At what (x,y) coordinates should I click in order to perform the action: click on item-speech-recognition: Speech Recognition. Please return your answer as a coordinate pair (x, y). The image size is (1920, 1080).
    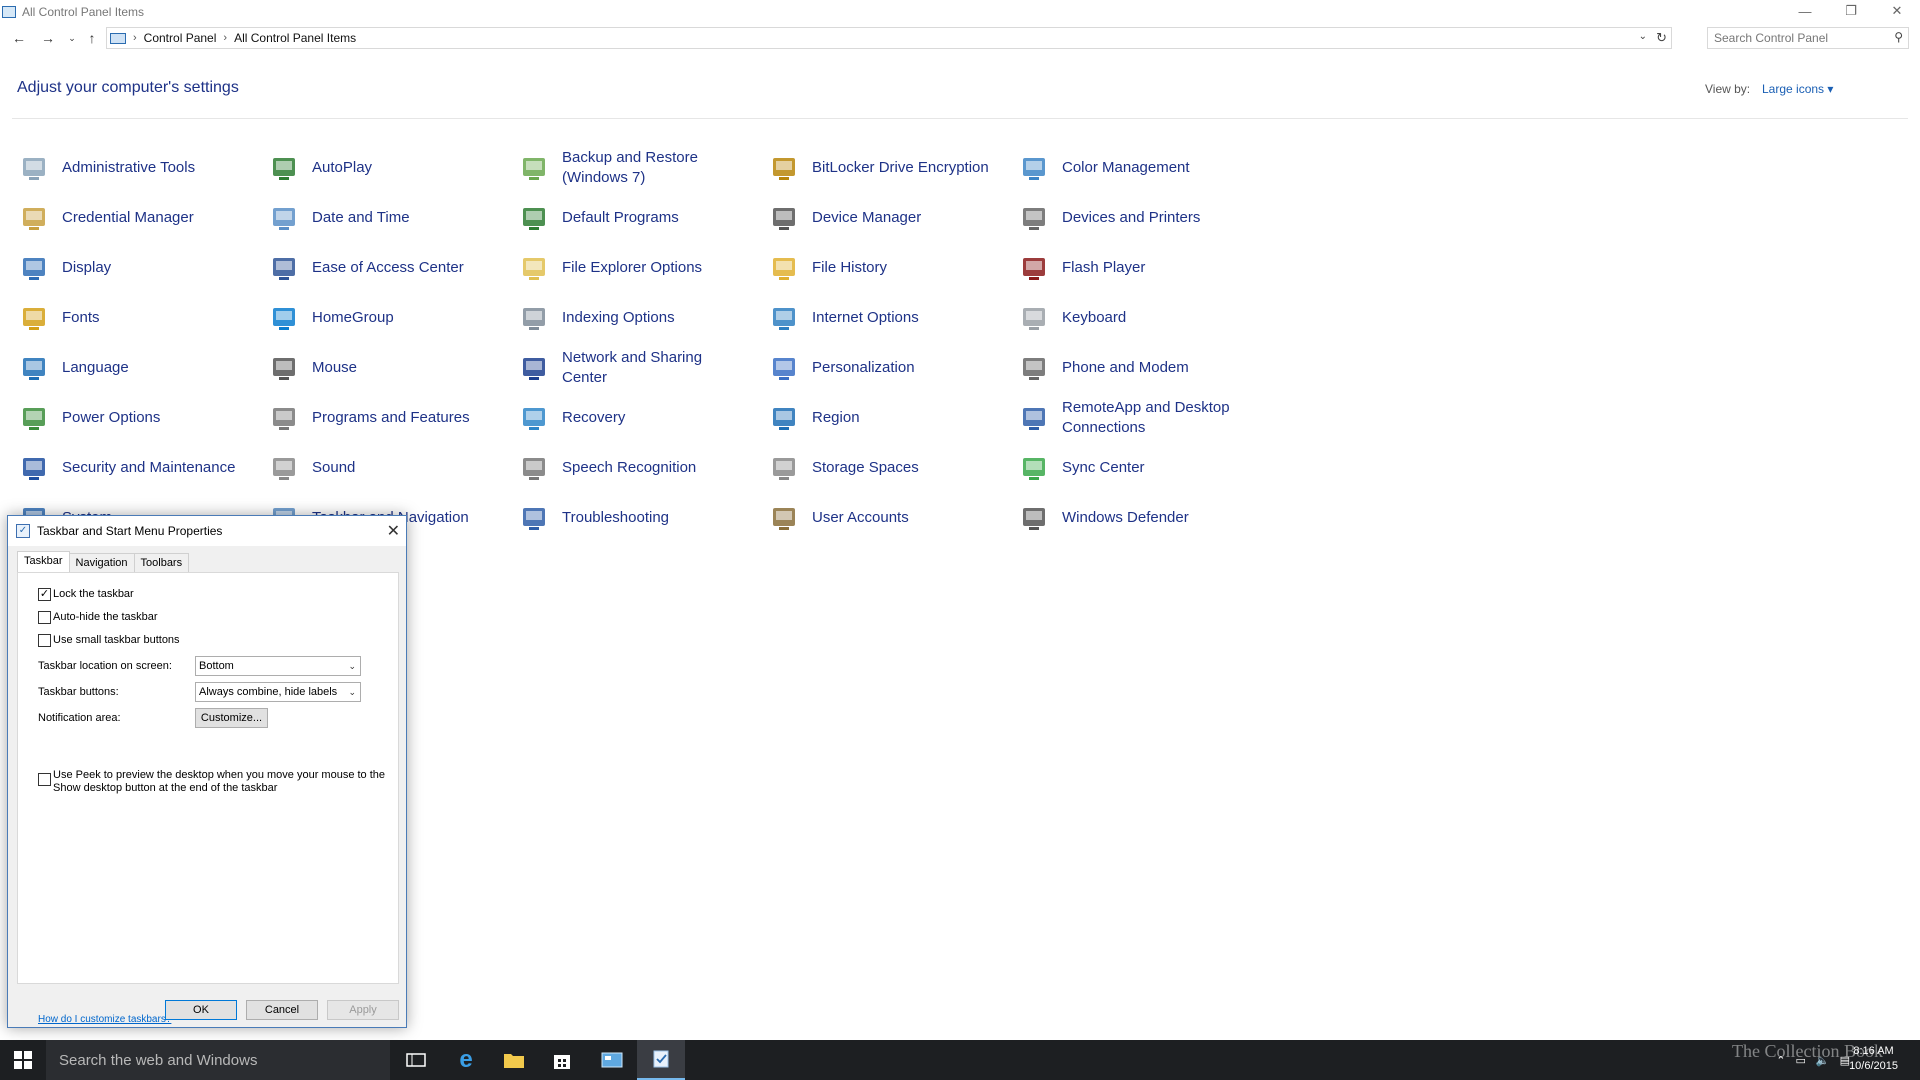
    Looking at the image, I should click on (625, 468).